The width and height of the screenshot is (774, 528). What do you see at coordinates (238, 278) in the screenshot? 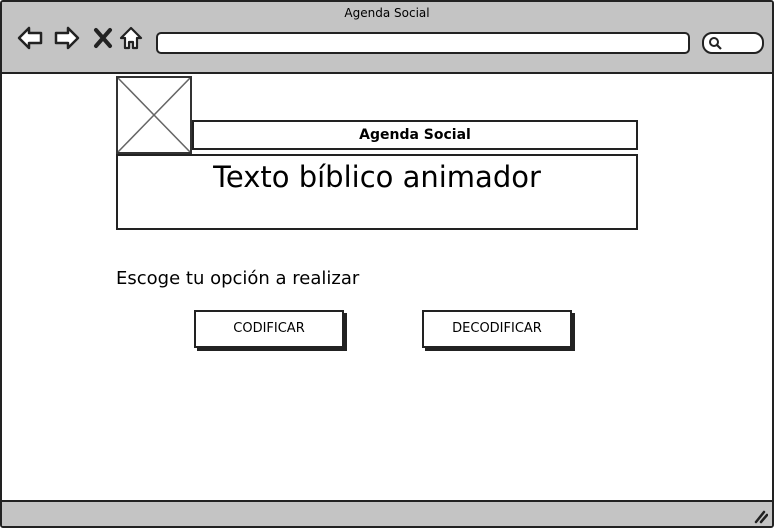
I see `option-prompt: Escoge tu opción a realizar` at bounding box center [238, 278].